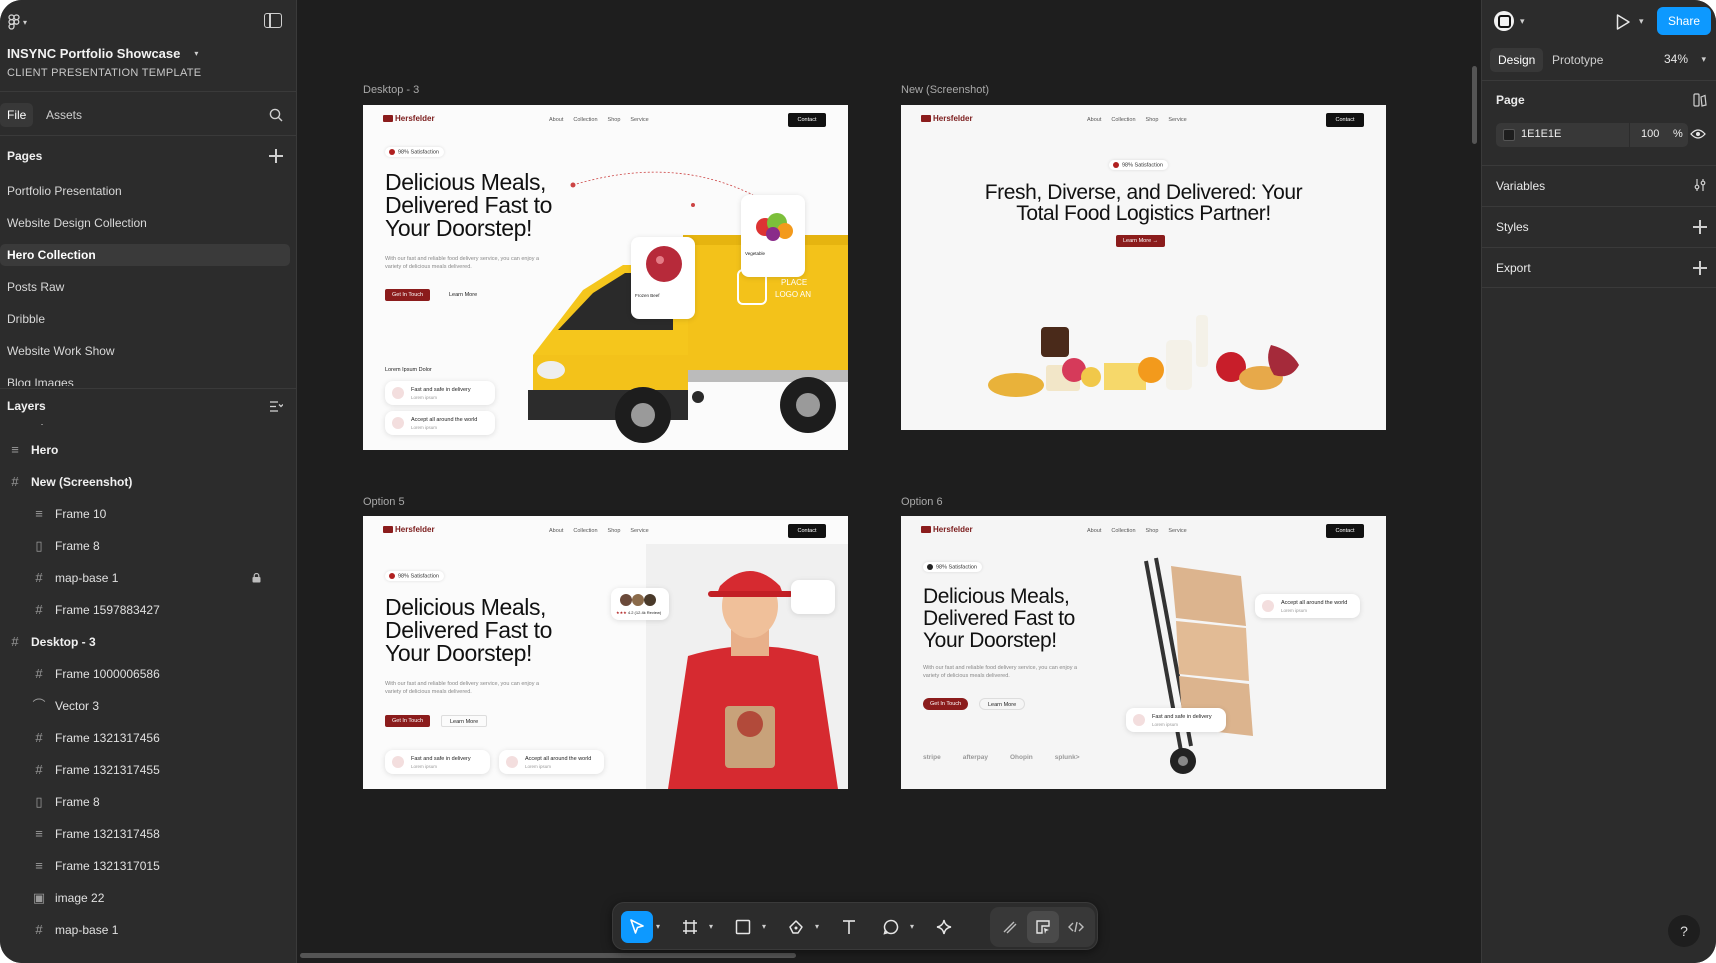  Describe the element at coordinates (145, 255) in the screenshot. I see `page-item-active: Hero Collection` at that location.